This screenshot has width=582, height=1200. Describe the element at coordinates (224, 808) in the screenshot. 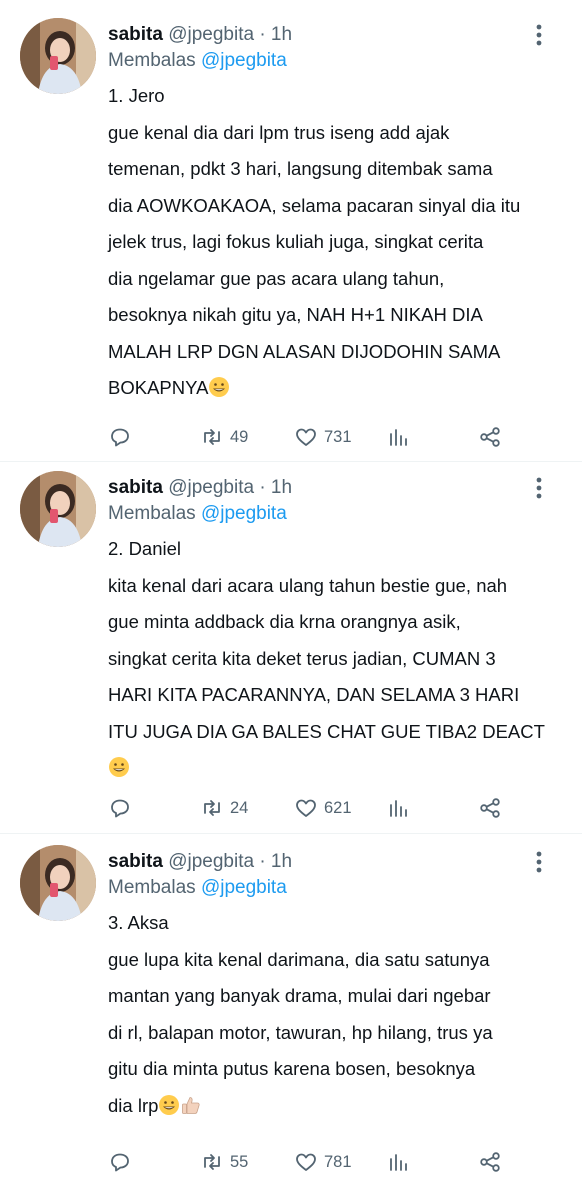

I see `retweet-button: 24` at that location.